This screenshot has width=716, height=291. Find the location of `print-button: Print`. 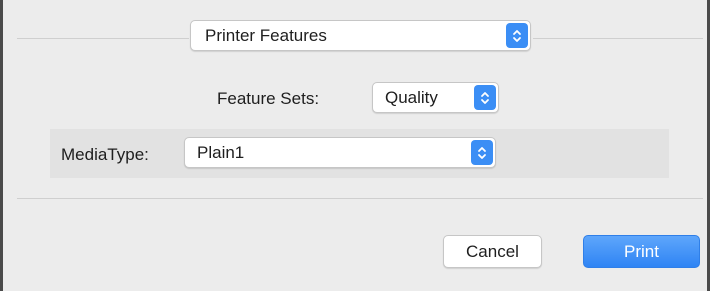

print-button: Print is located at coordinates (641, 251).